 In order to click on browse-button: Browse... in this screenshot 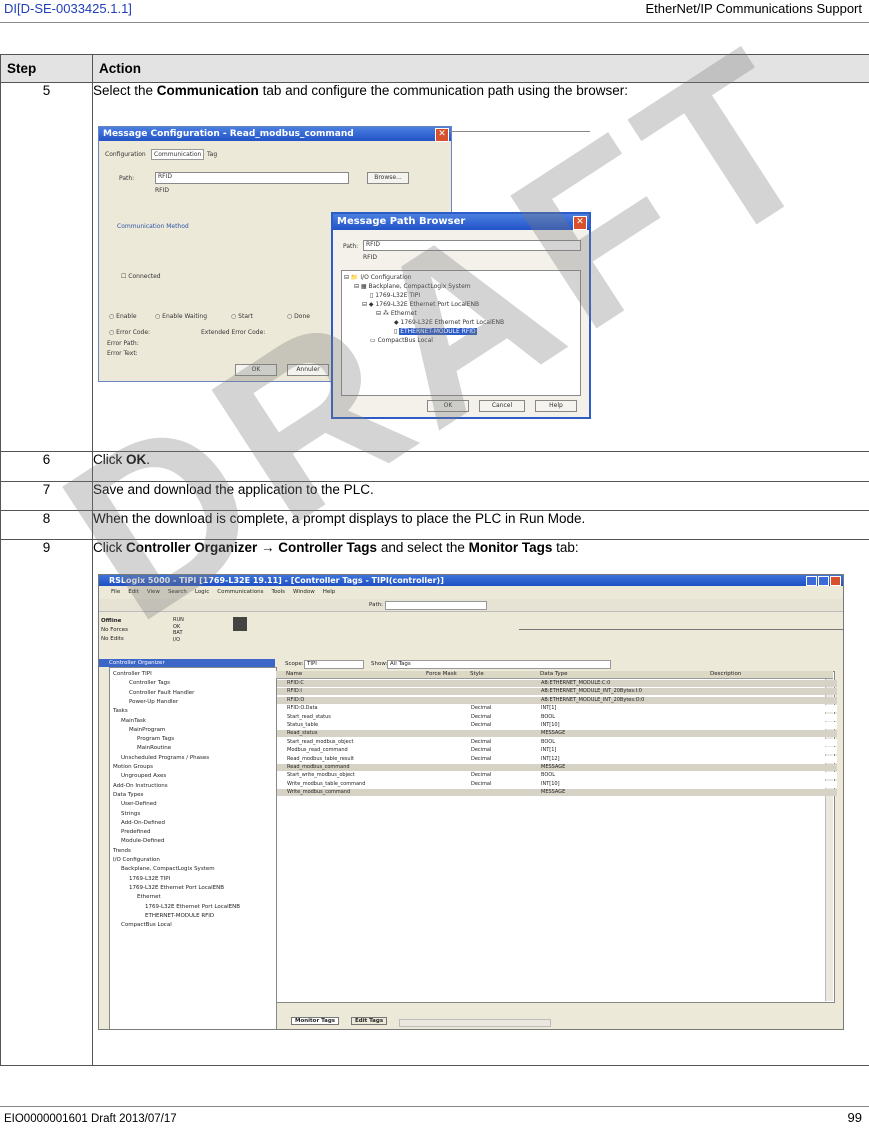, I will do `click(388, 178)`.